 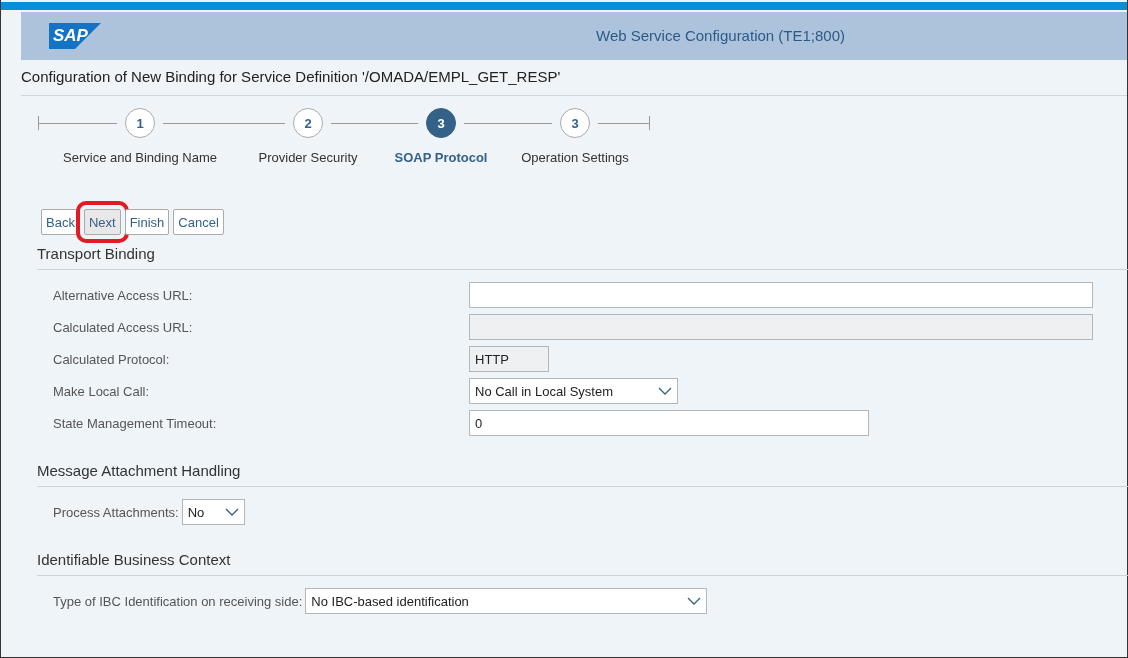 I want to click on section-title: Identifiable Business Context, so click(x=582, y=559).